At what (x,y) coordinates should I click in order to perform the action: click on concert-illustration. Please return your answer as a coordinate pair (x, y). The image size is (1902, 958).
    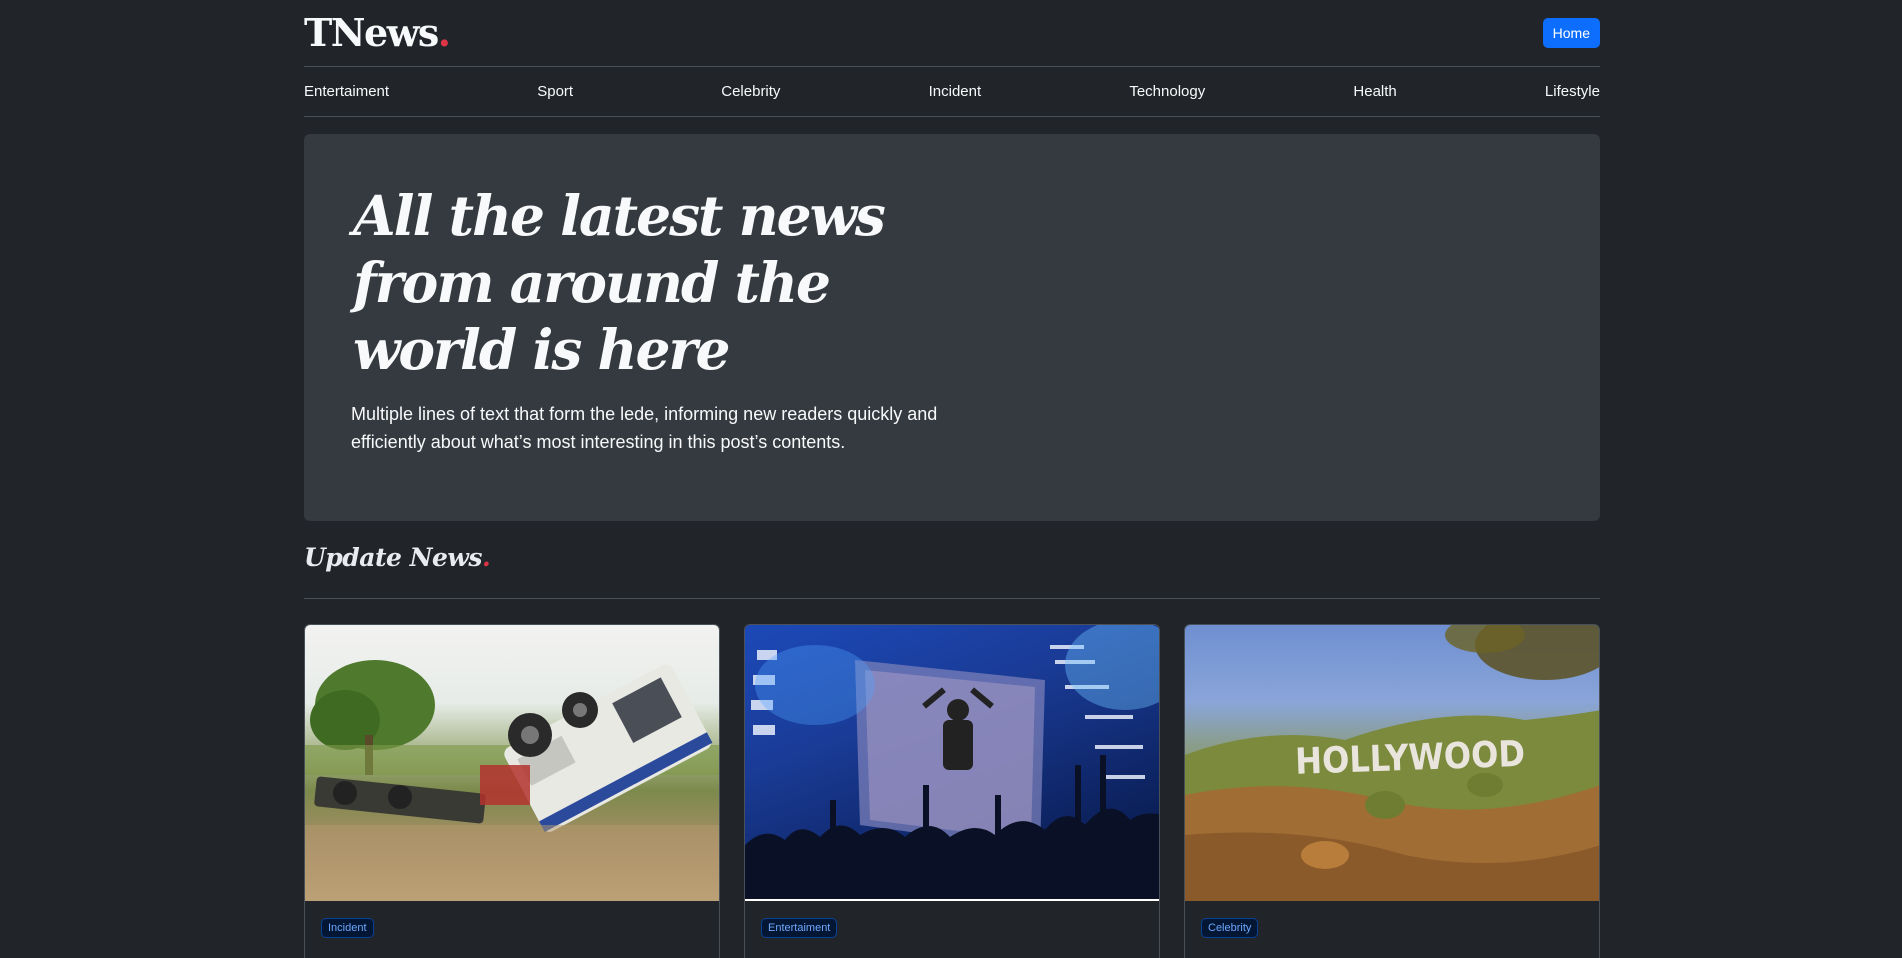
    Looking at the image, I should click on (952, 763).